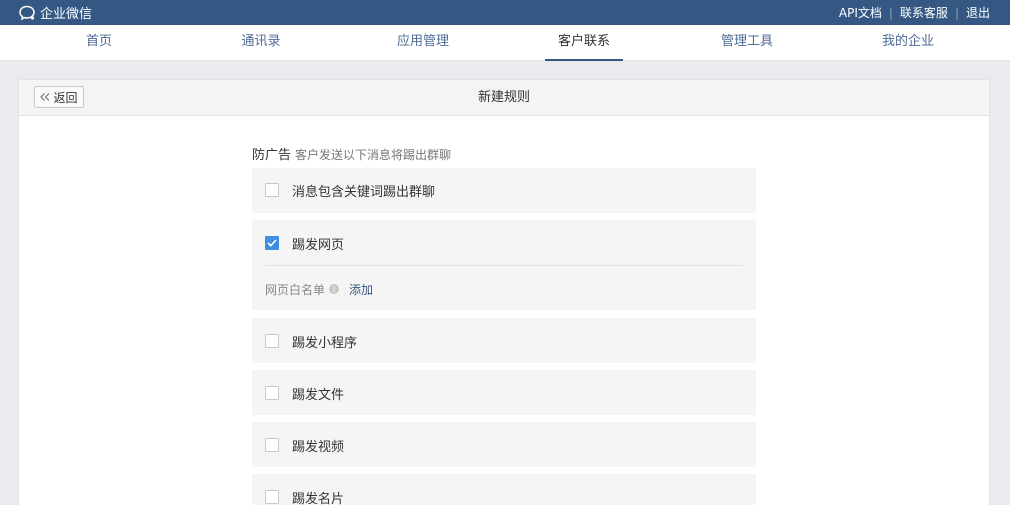 This screenshot has width=1010, height=505. I want to click on section-heading: 防广告 客户发送以下消息将踢出群聊, so click(351, 153).